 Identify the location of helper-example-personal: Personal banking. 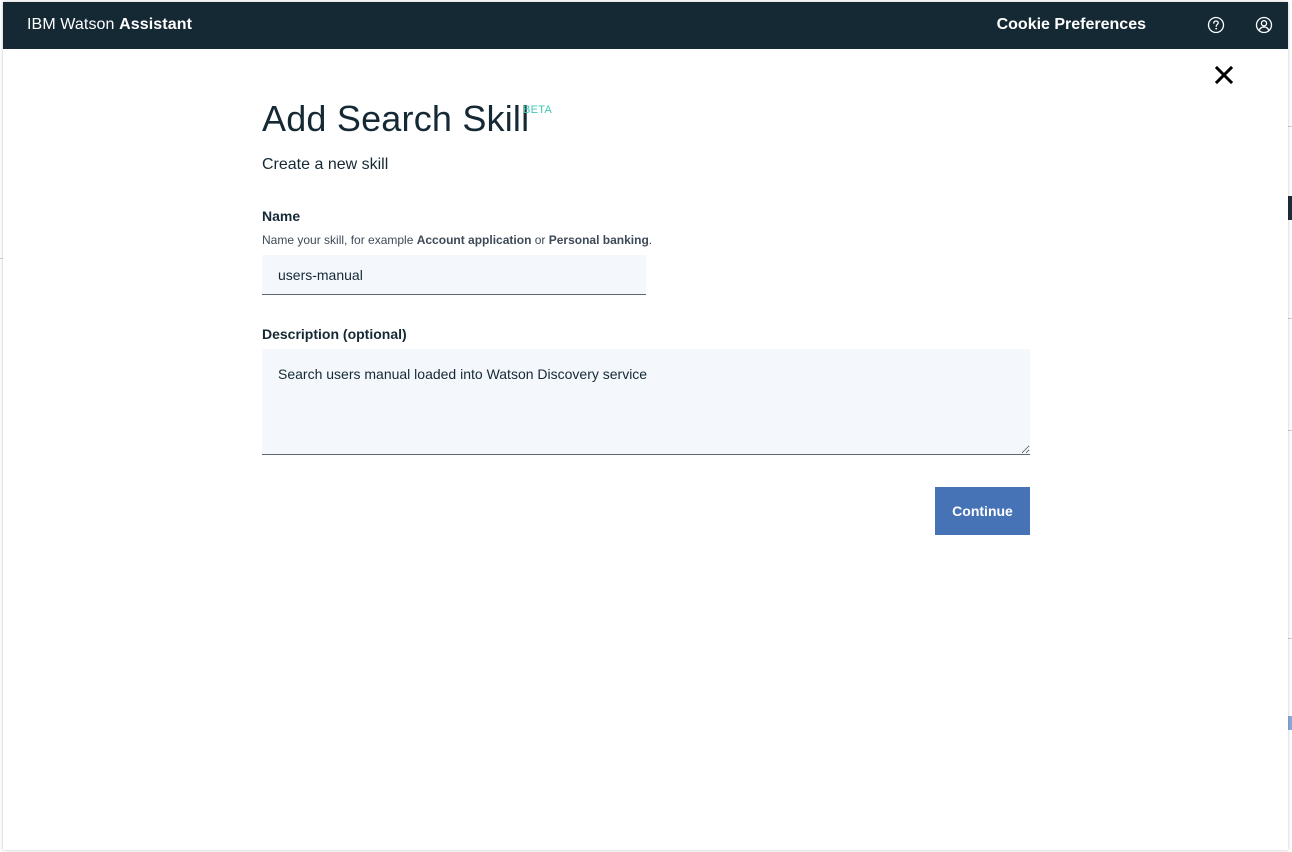
(598, 240).